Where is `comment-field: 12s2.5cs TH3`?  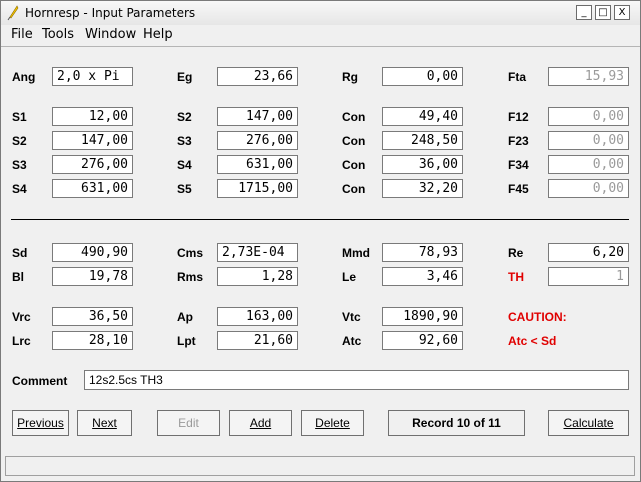
comment-field: 12s2.5cs TH3 is located at coordinates (356, 380).